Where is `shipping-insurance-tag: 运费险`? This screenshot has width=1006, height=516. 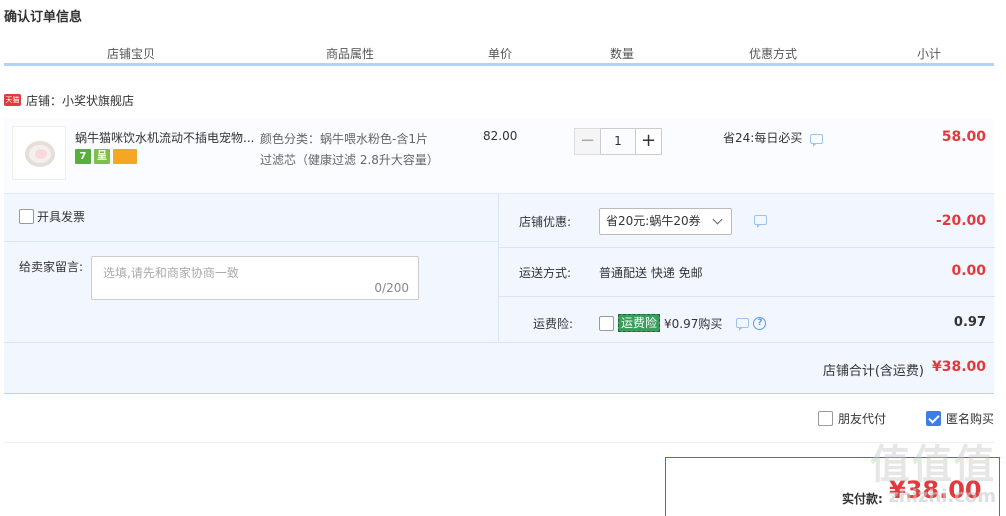
shipping-insurance-tag: 运费险 is located at coordinates (639, 323).